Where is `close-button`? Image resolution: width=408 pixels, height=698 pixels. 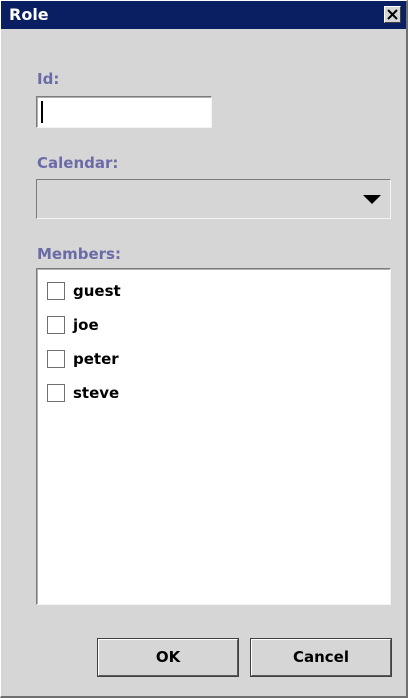
close-button is located at coordinates (392, 14).